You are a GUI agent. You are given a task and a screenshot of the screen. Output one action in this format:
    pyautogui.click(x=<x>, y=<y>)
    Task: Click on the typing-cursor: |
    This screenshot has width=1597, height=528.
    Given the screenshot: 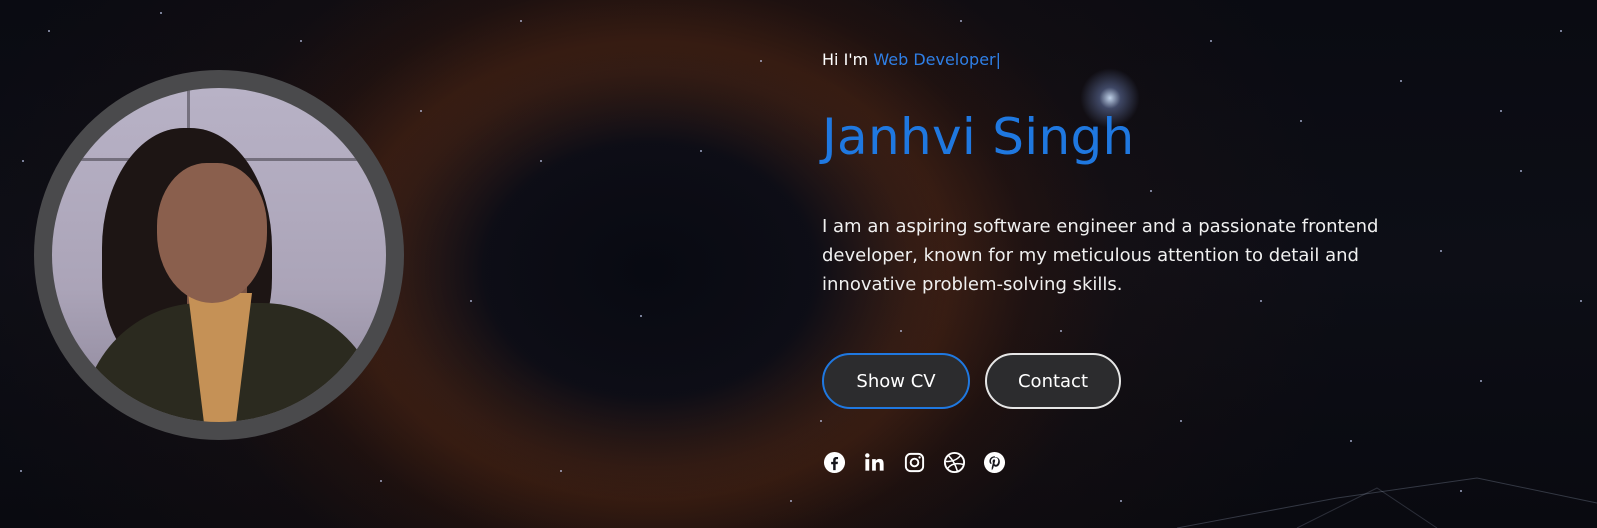 What is the action you would take?
    pyautogui.click(x=998, y=59)
    